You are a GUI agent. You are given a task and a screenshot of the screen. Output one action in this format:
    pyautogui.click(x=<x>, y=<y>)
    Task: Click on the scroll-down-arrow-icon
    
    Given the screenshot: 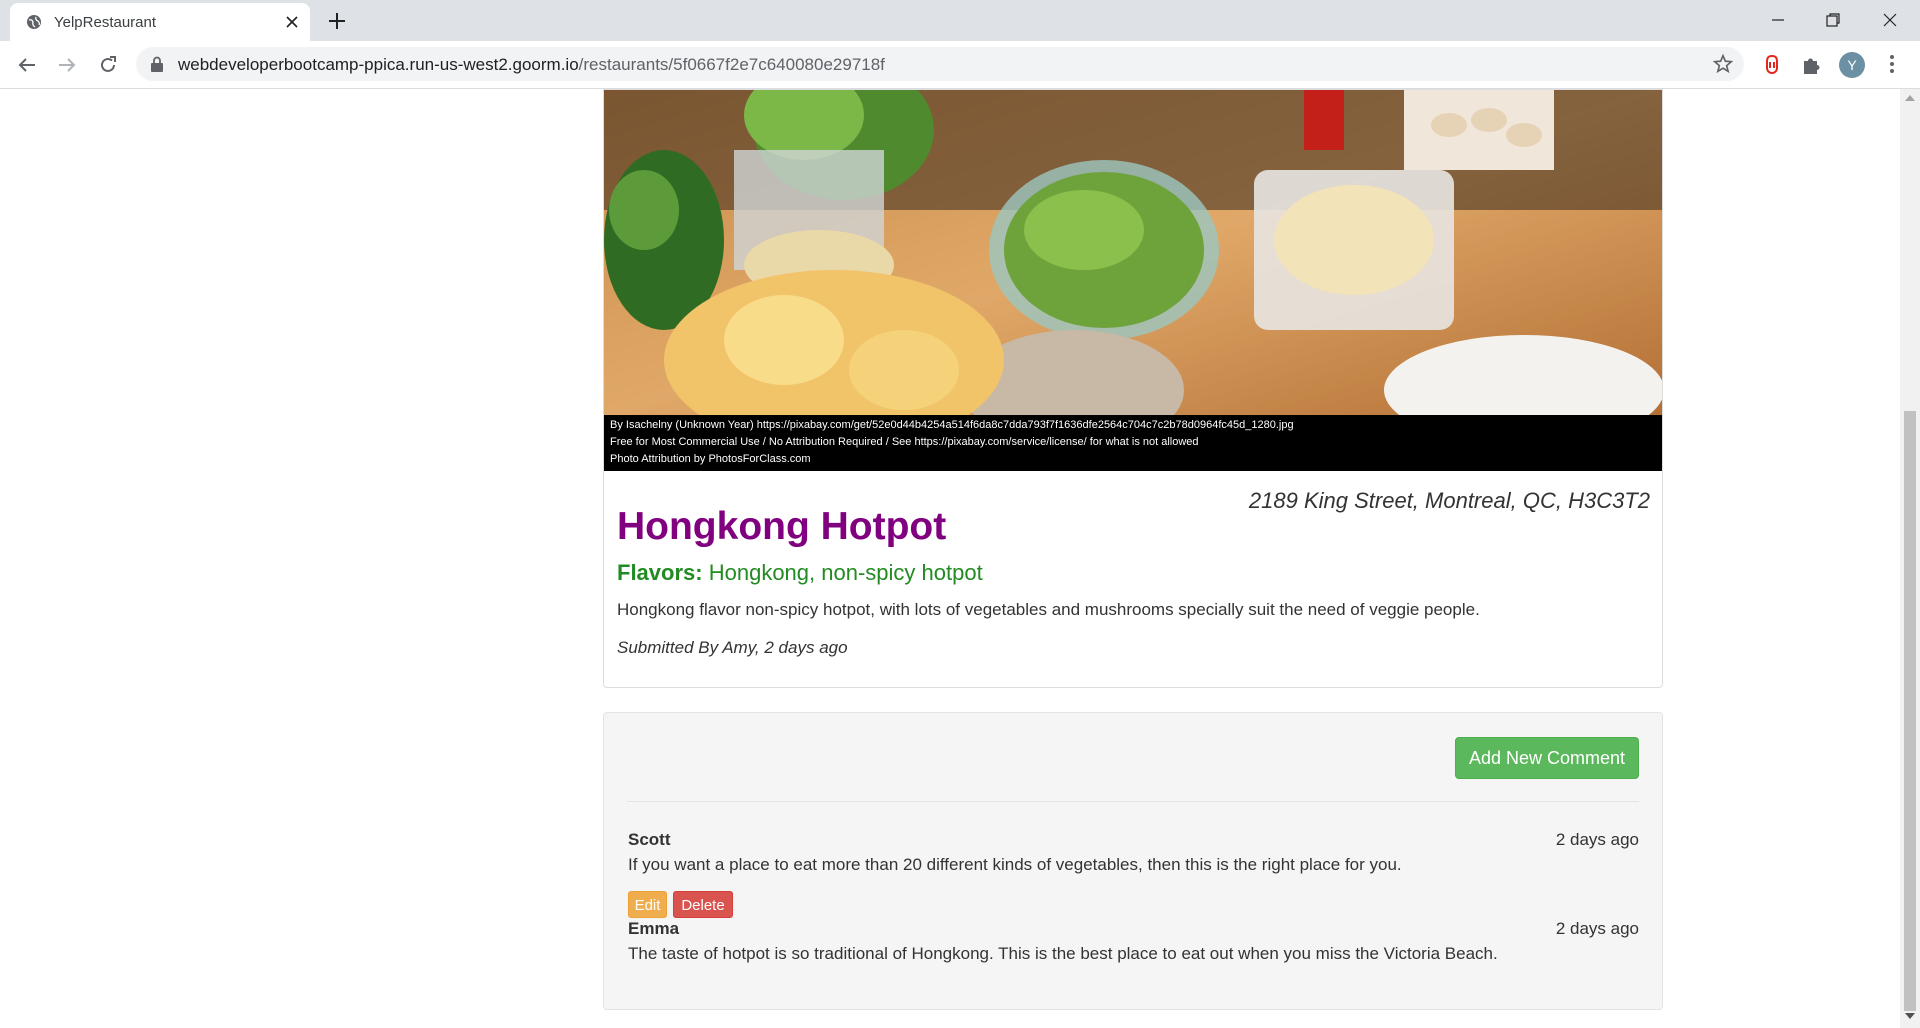 What is the action you would take?
    pyautogui.click(x=1910, y=1017)
    